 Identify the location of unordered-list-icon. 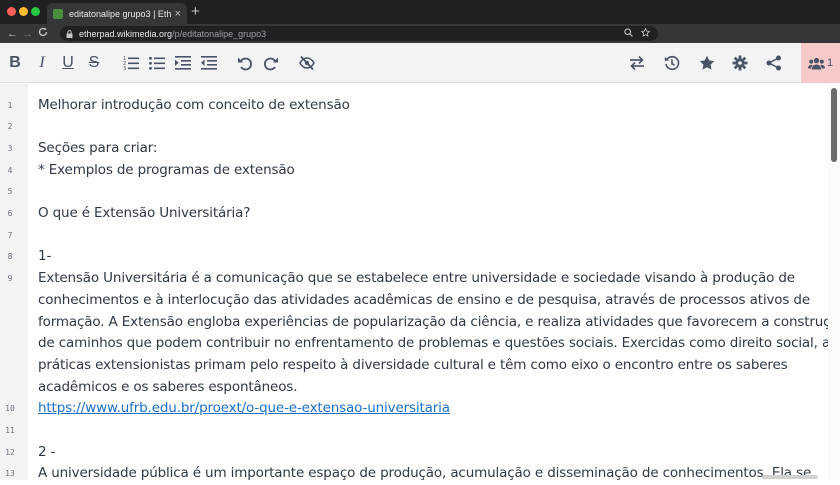
(157, 63).